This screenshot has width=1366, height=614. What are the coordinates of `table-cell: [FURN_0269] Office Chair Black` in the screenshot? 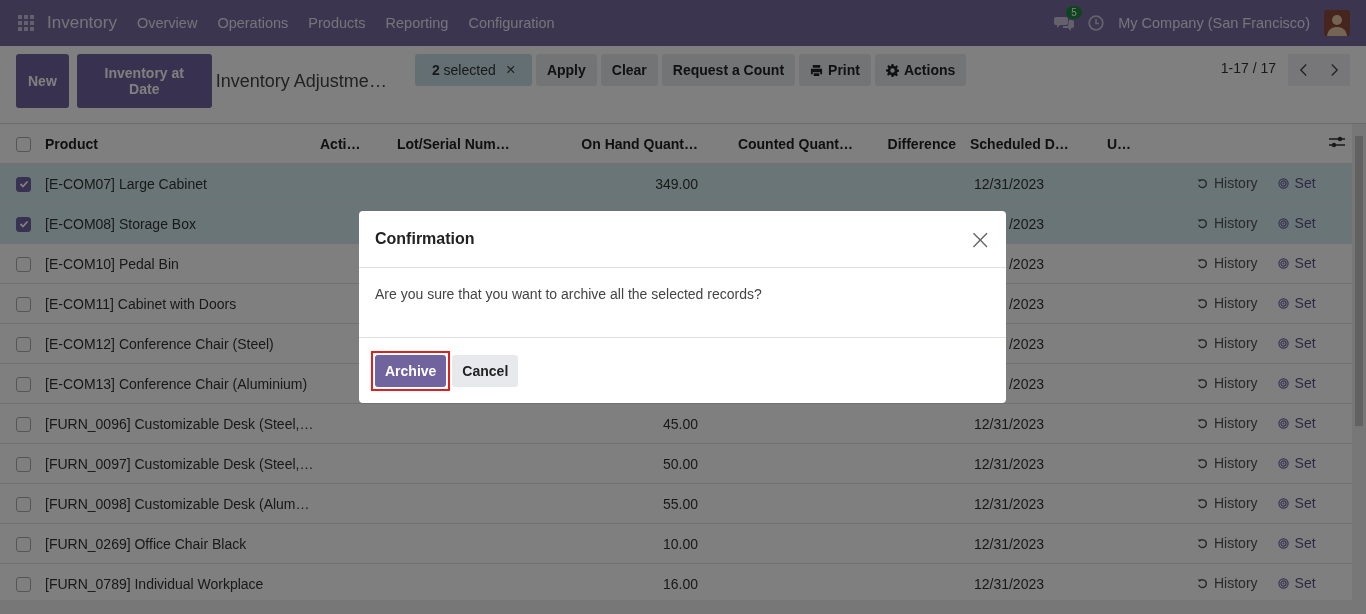 It's located at (146, 543).